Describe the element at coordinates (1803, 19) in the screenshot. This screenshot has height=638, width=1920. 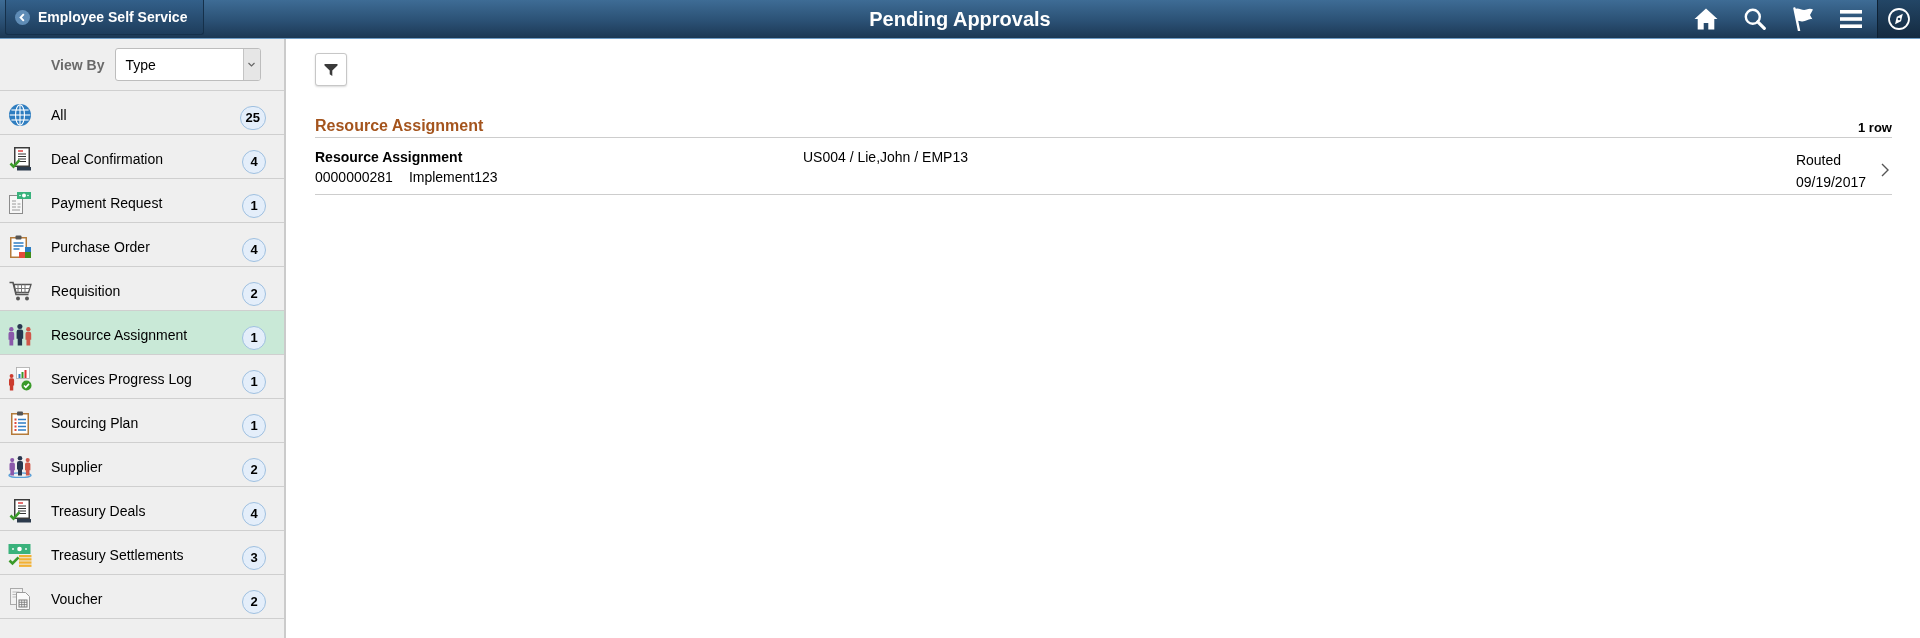
I see `flag-icon` at that location.